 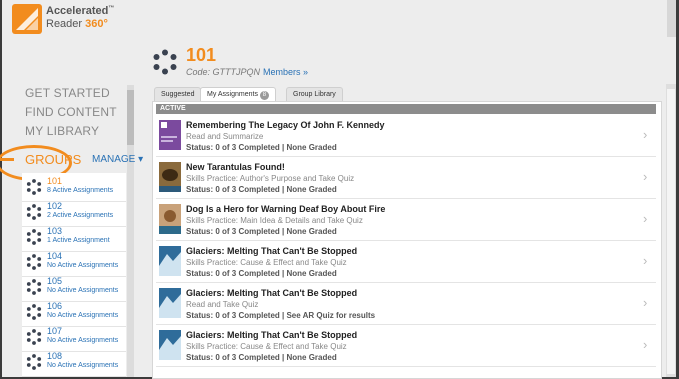 I want to click on members-link: Members », so click(x=285, y=72).